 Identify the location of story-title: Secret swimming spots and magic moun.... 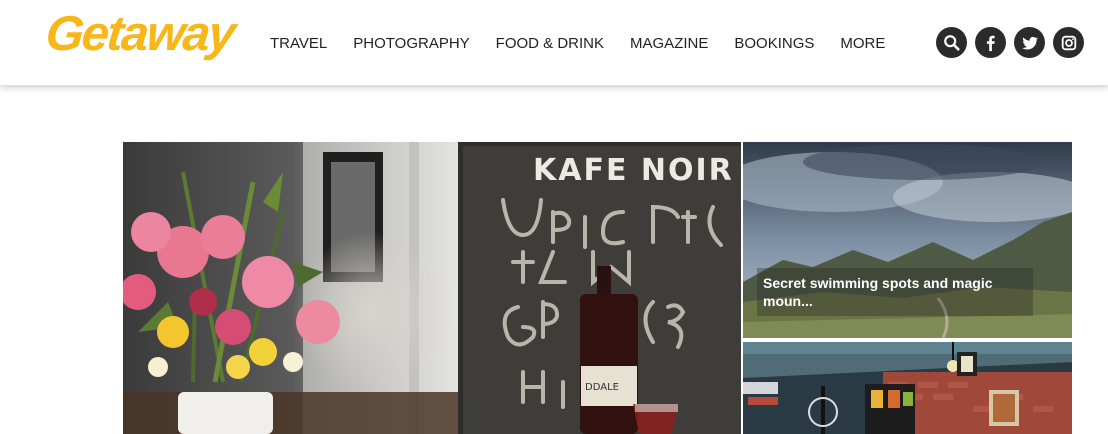
(895, 292).